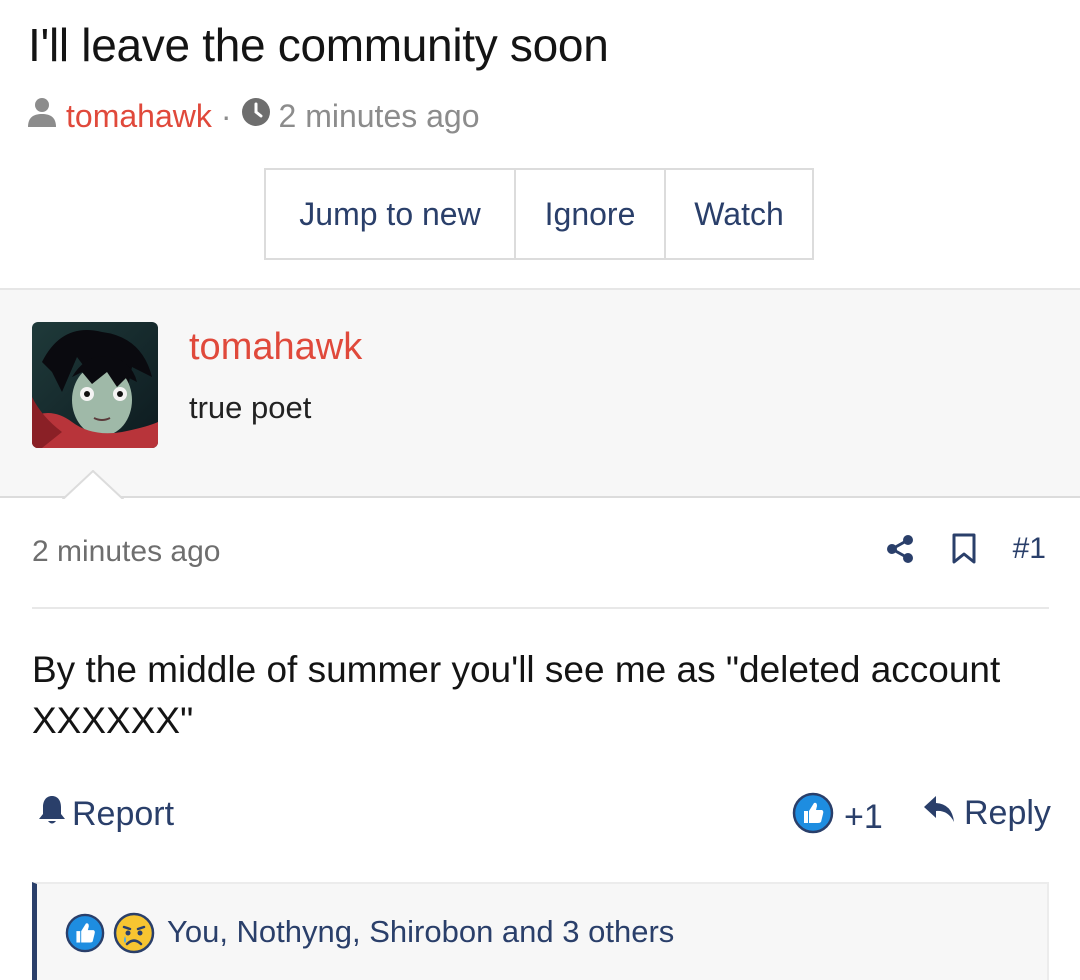 The width and height of the screenshot is (1080, 980). Describe the element at coordinates (93, 486) in the screenshot. I see `pointer-arrow` at that location.